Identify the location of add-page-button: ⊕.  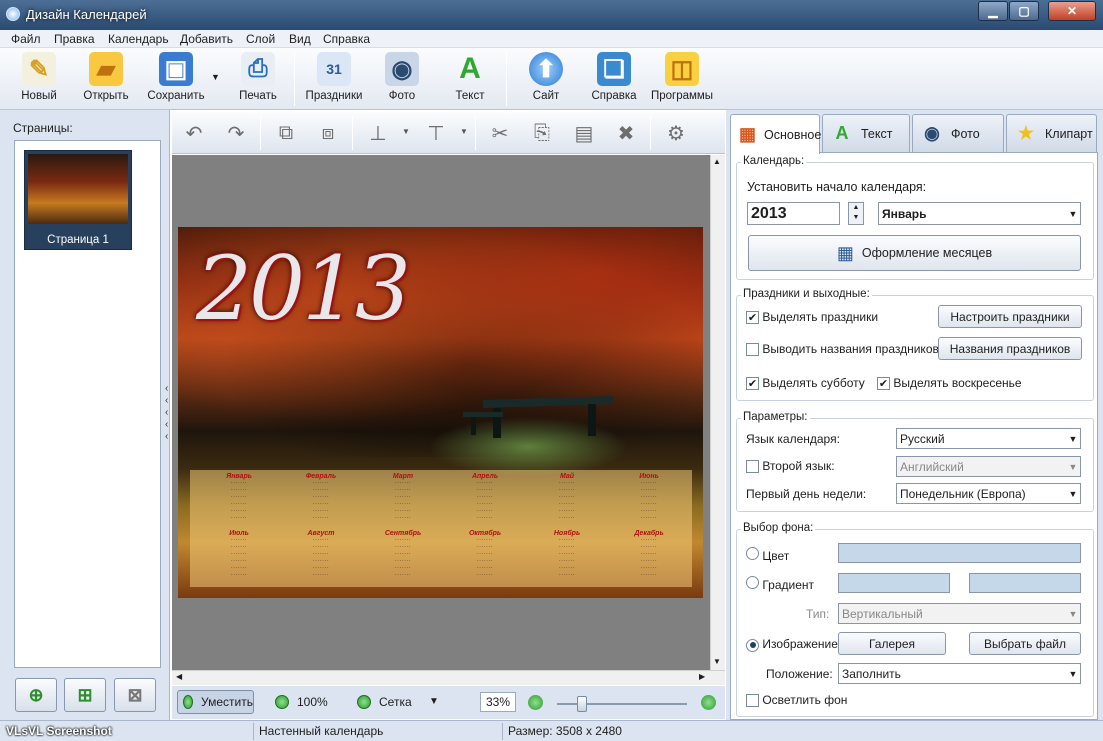
(36, 695).